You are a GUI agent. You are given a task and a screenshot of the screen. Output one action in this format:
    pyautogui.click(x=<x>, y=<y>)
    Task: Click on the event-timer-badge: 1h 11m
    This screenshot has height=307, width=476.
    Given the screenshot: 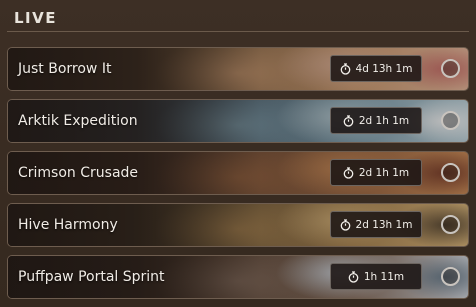 What is the action you would take?
    pyautogui.click(x=376, y=276)
    